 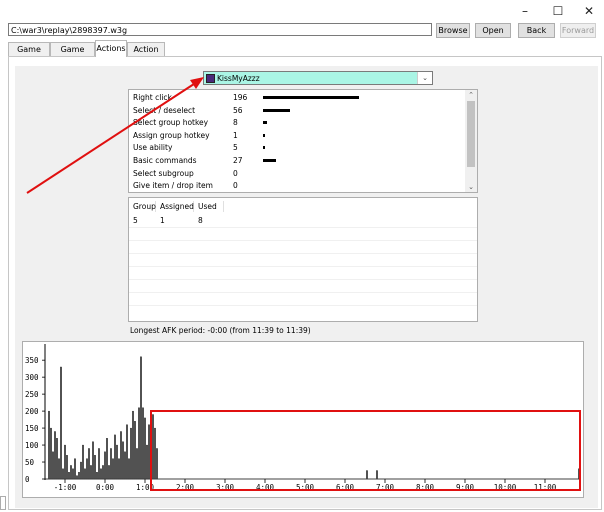 I want to click on annotation-arrow, so click(x=115, y=135).